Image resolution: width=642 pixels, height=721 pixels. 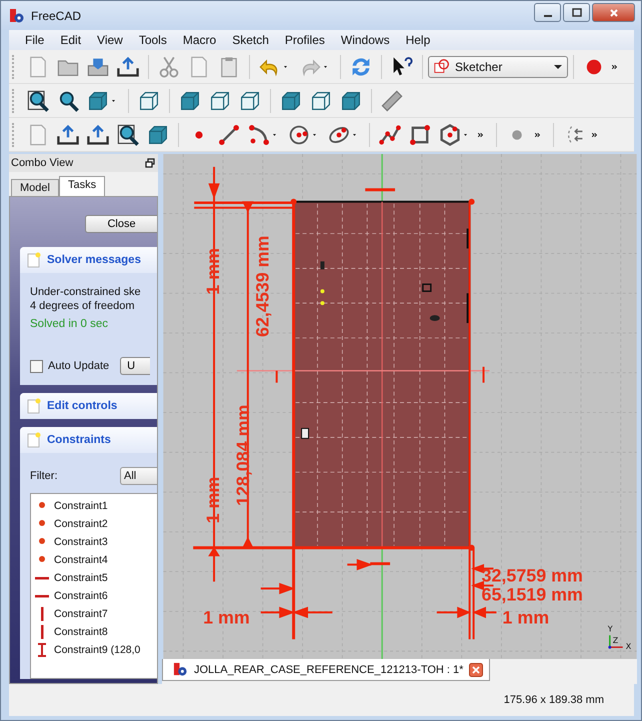 What do you see at coordinates (138, 476) in the screenshot?
I see `filter-dropdown: All` at bounding box center [138, 476].